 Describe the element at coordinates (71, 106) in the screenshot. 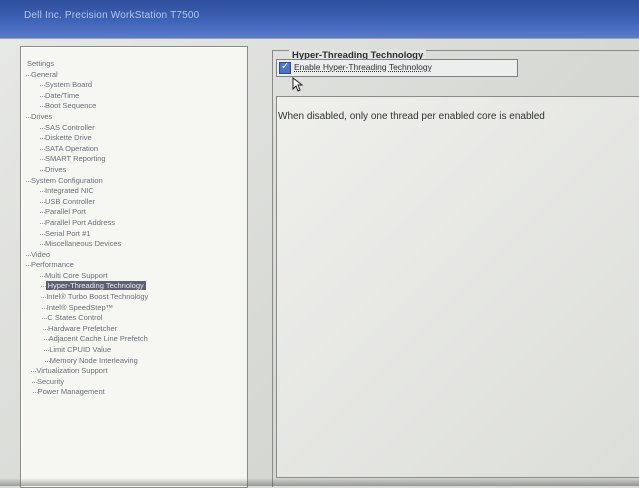

I see `tree-item-label: Boot Sequence` at that location.